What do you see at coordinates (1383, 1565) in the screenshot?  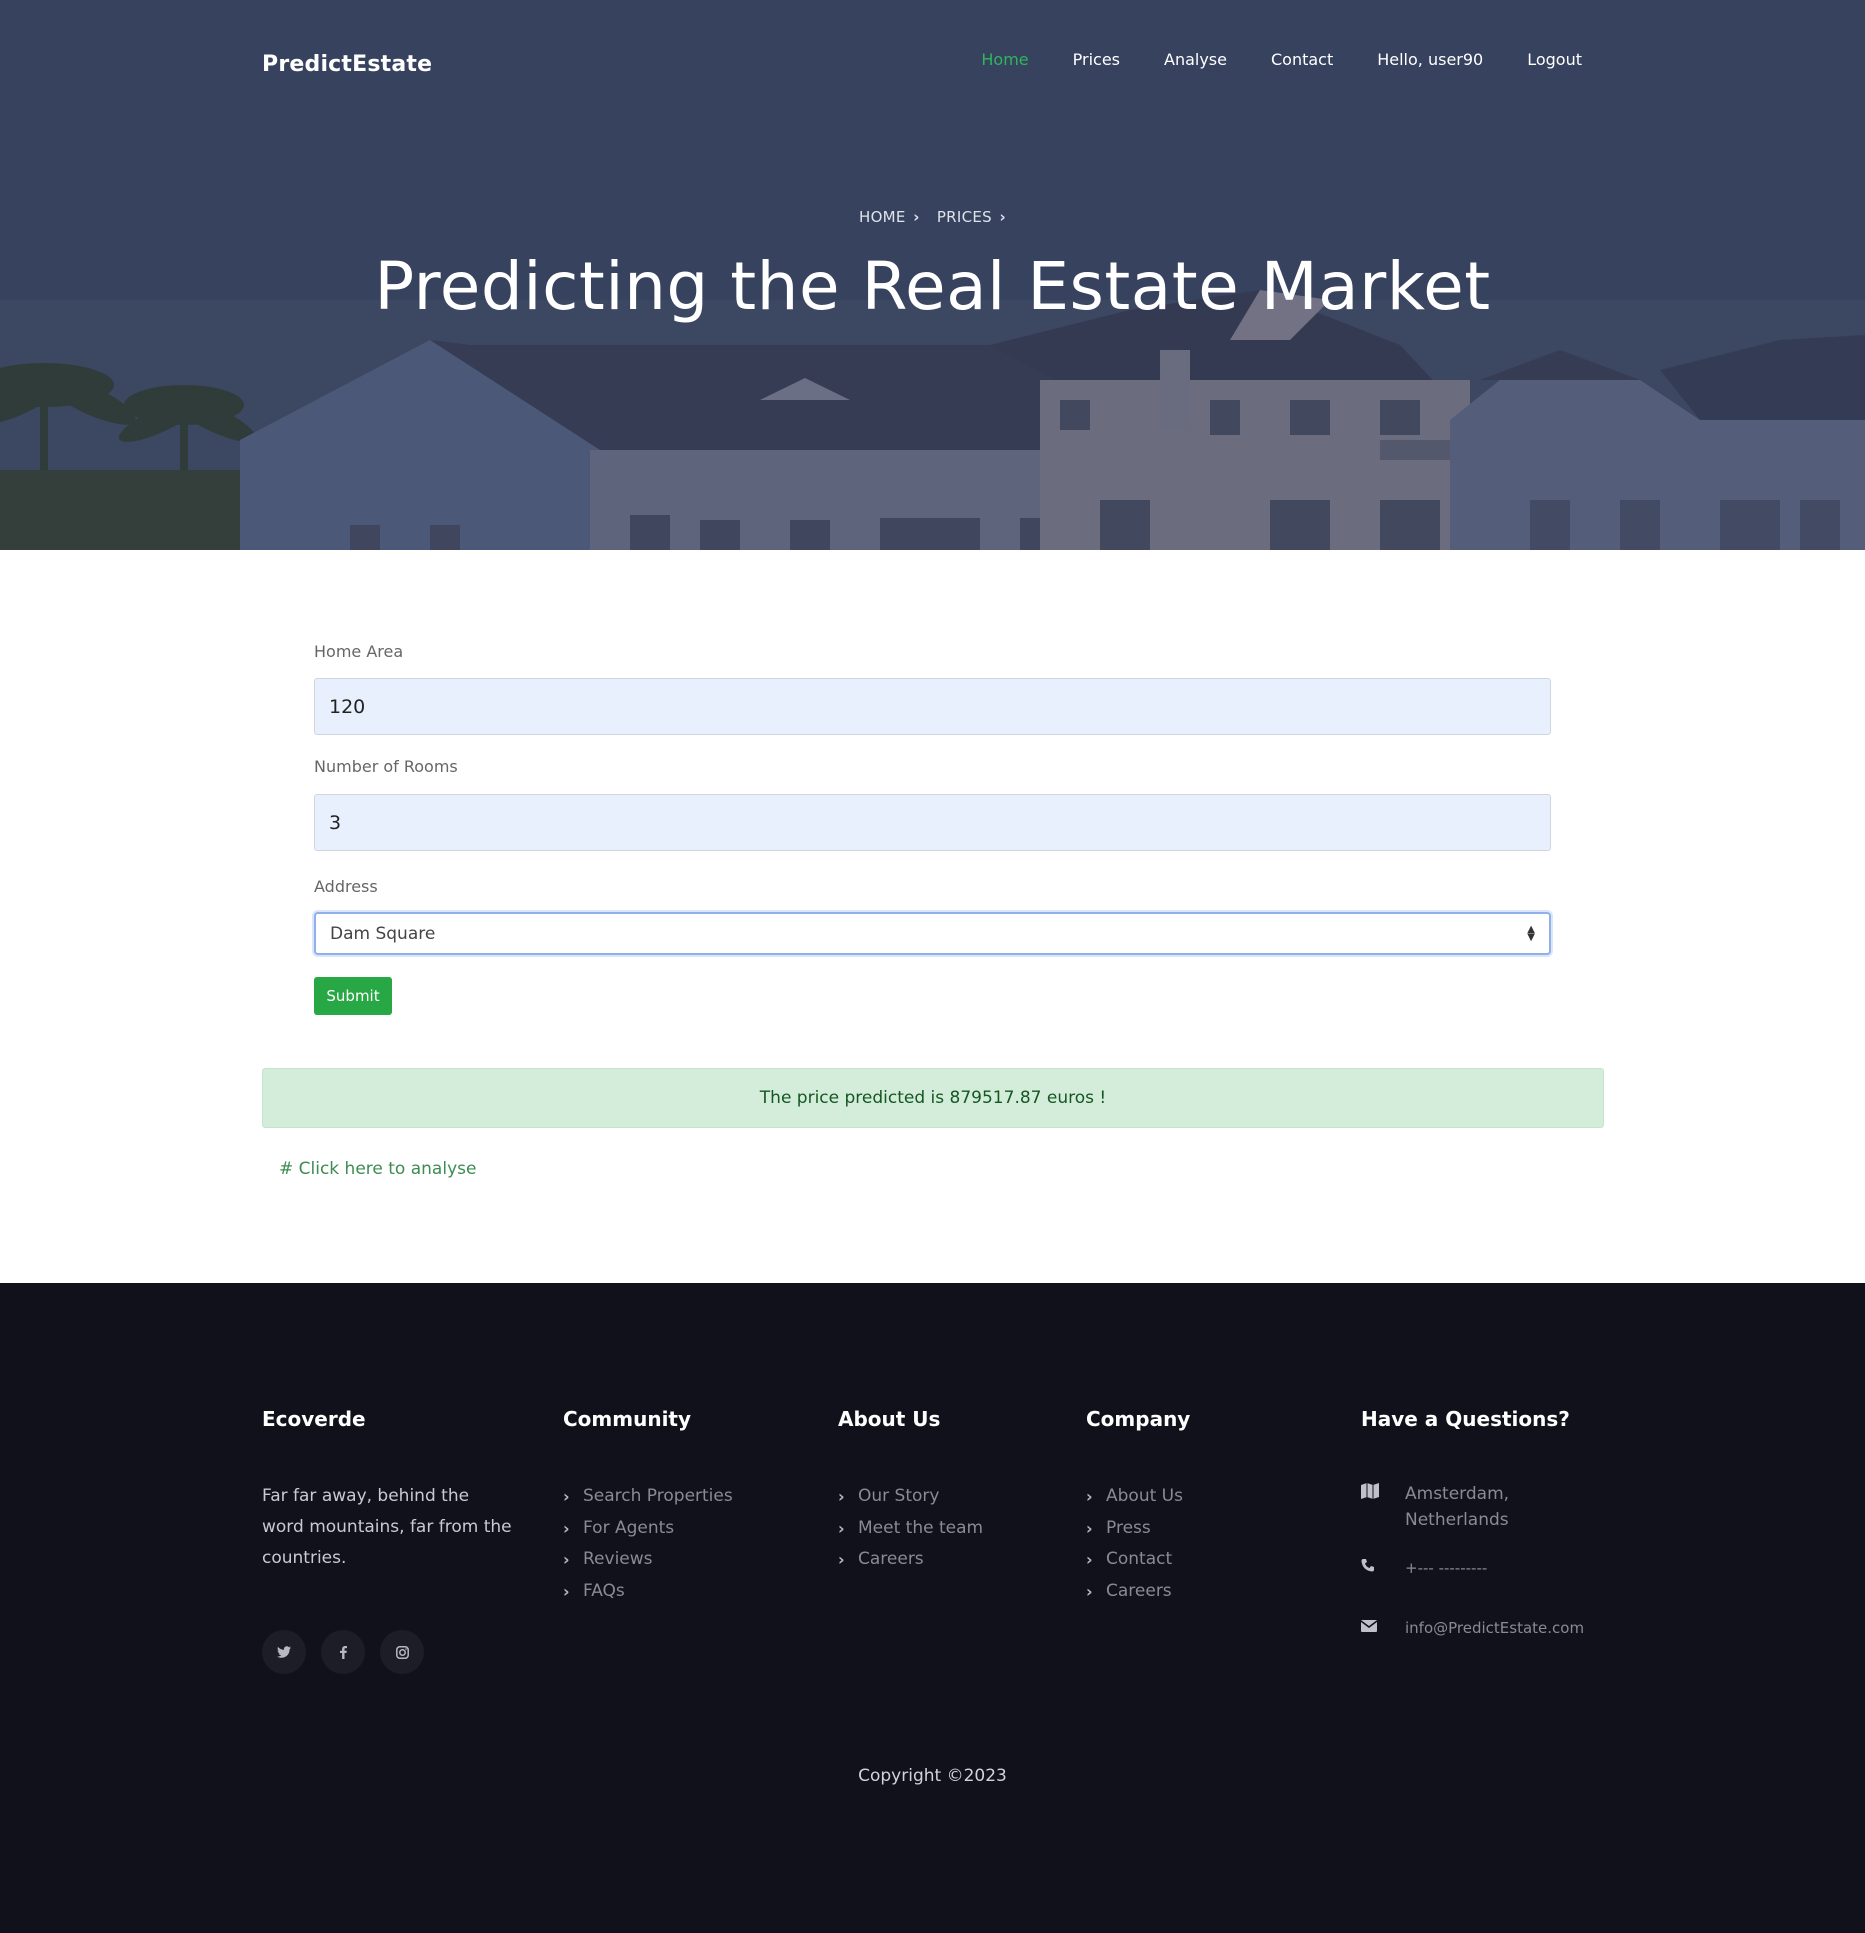 I see `phone-icon` at bounding box center [1383, 1565].